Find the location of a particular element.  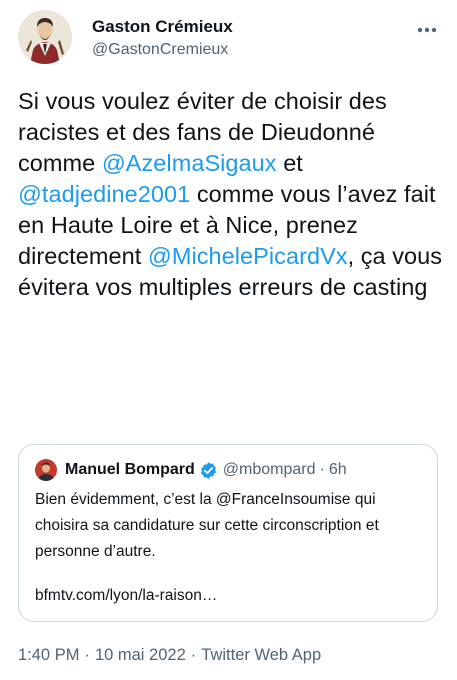

verified-badge-icon is located at coordinates (208, 470).